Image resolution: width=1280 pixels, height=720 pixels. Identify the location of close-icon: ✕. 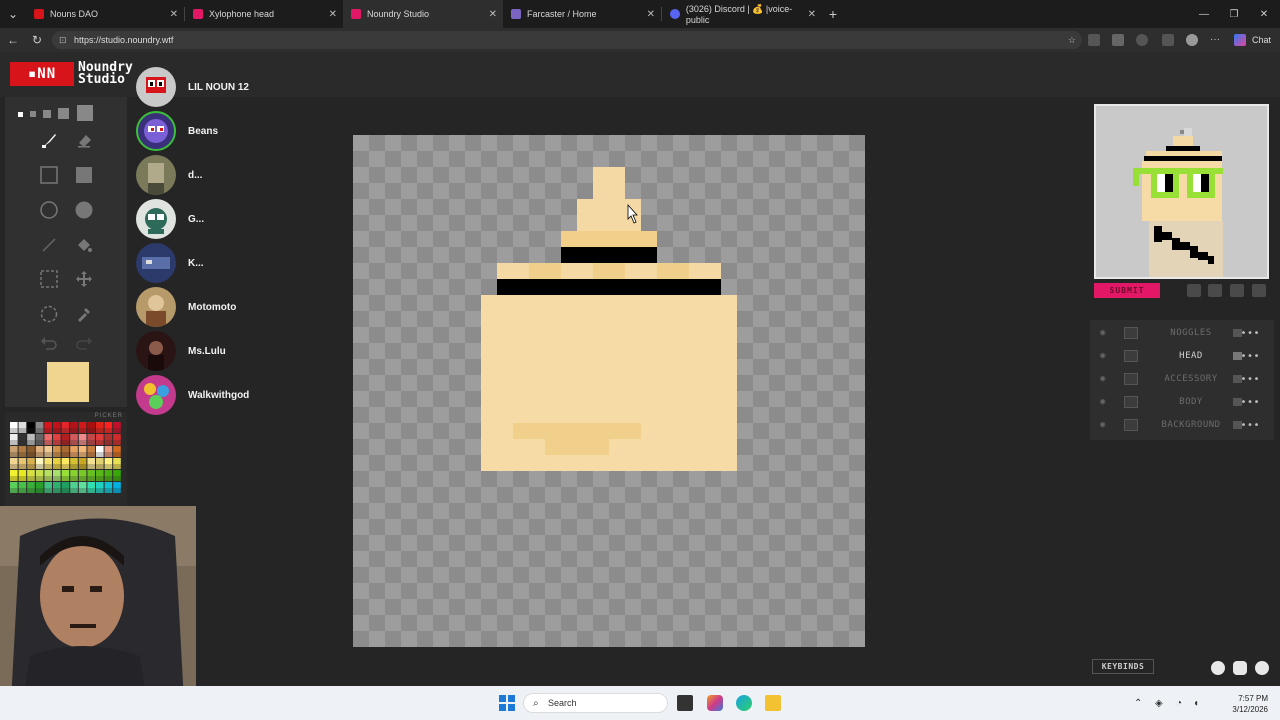
(493, 14).